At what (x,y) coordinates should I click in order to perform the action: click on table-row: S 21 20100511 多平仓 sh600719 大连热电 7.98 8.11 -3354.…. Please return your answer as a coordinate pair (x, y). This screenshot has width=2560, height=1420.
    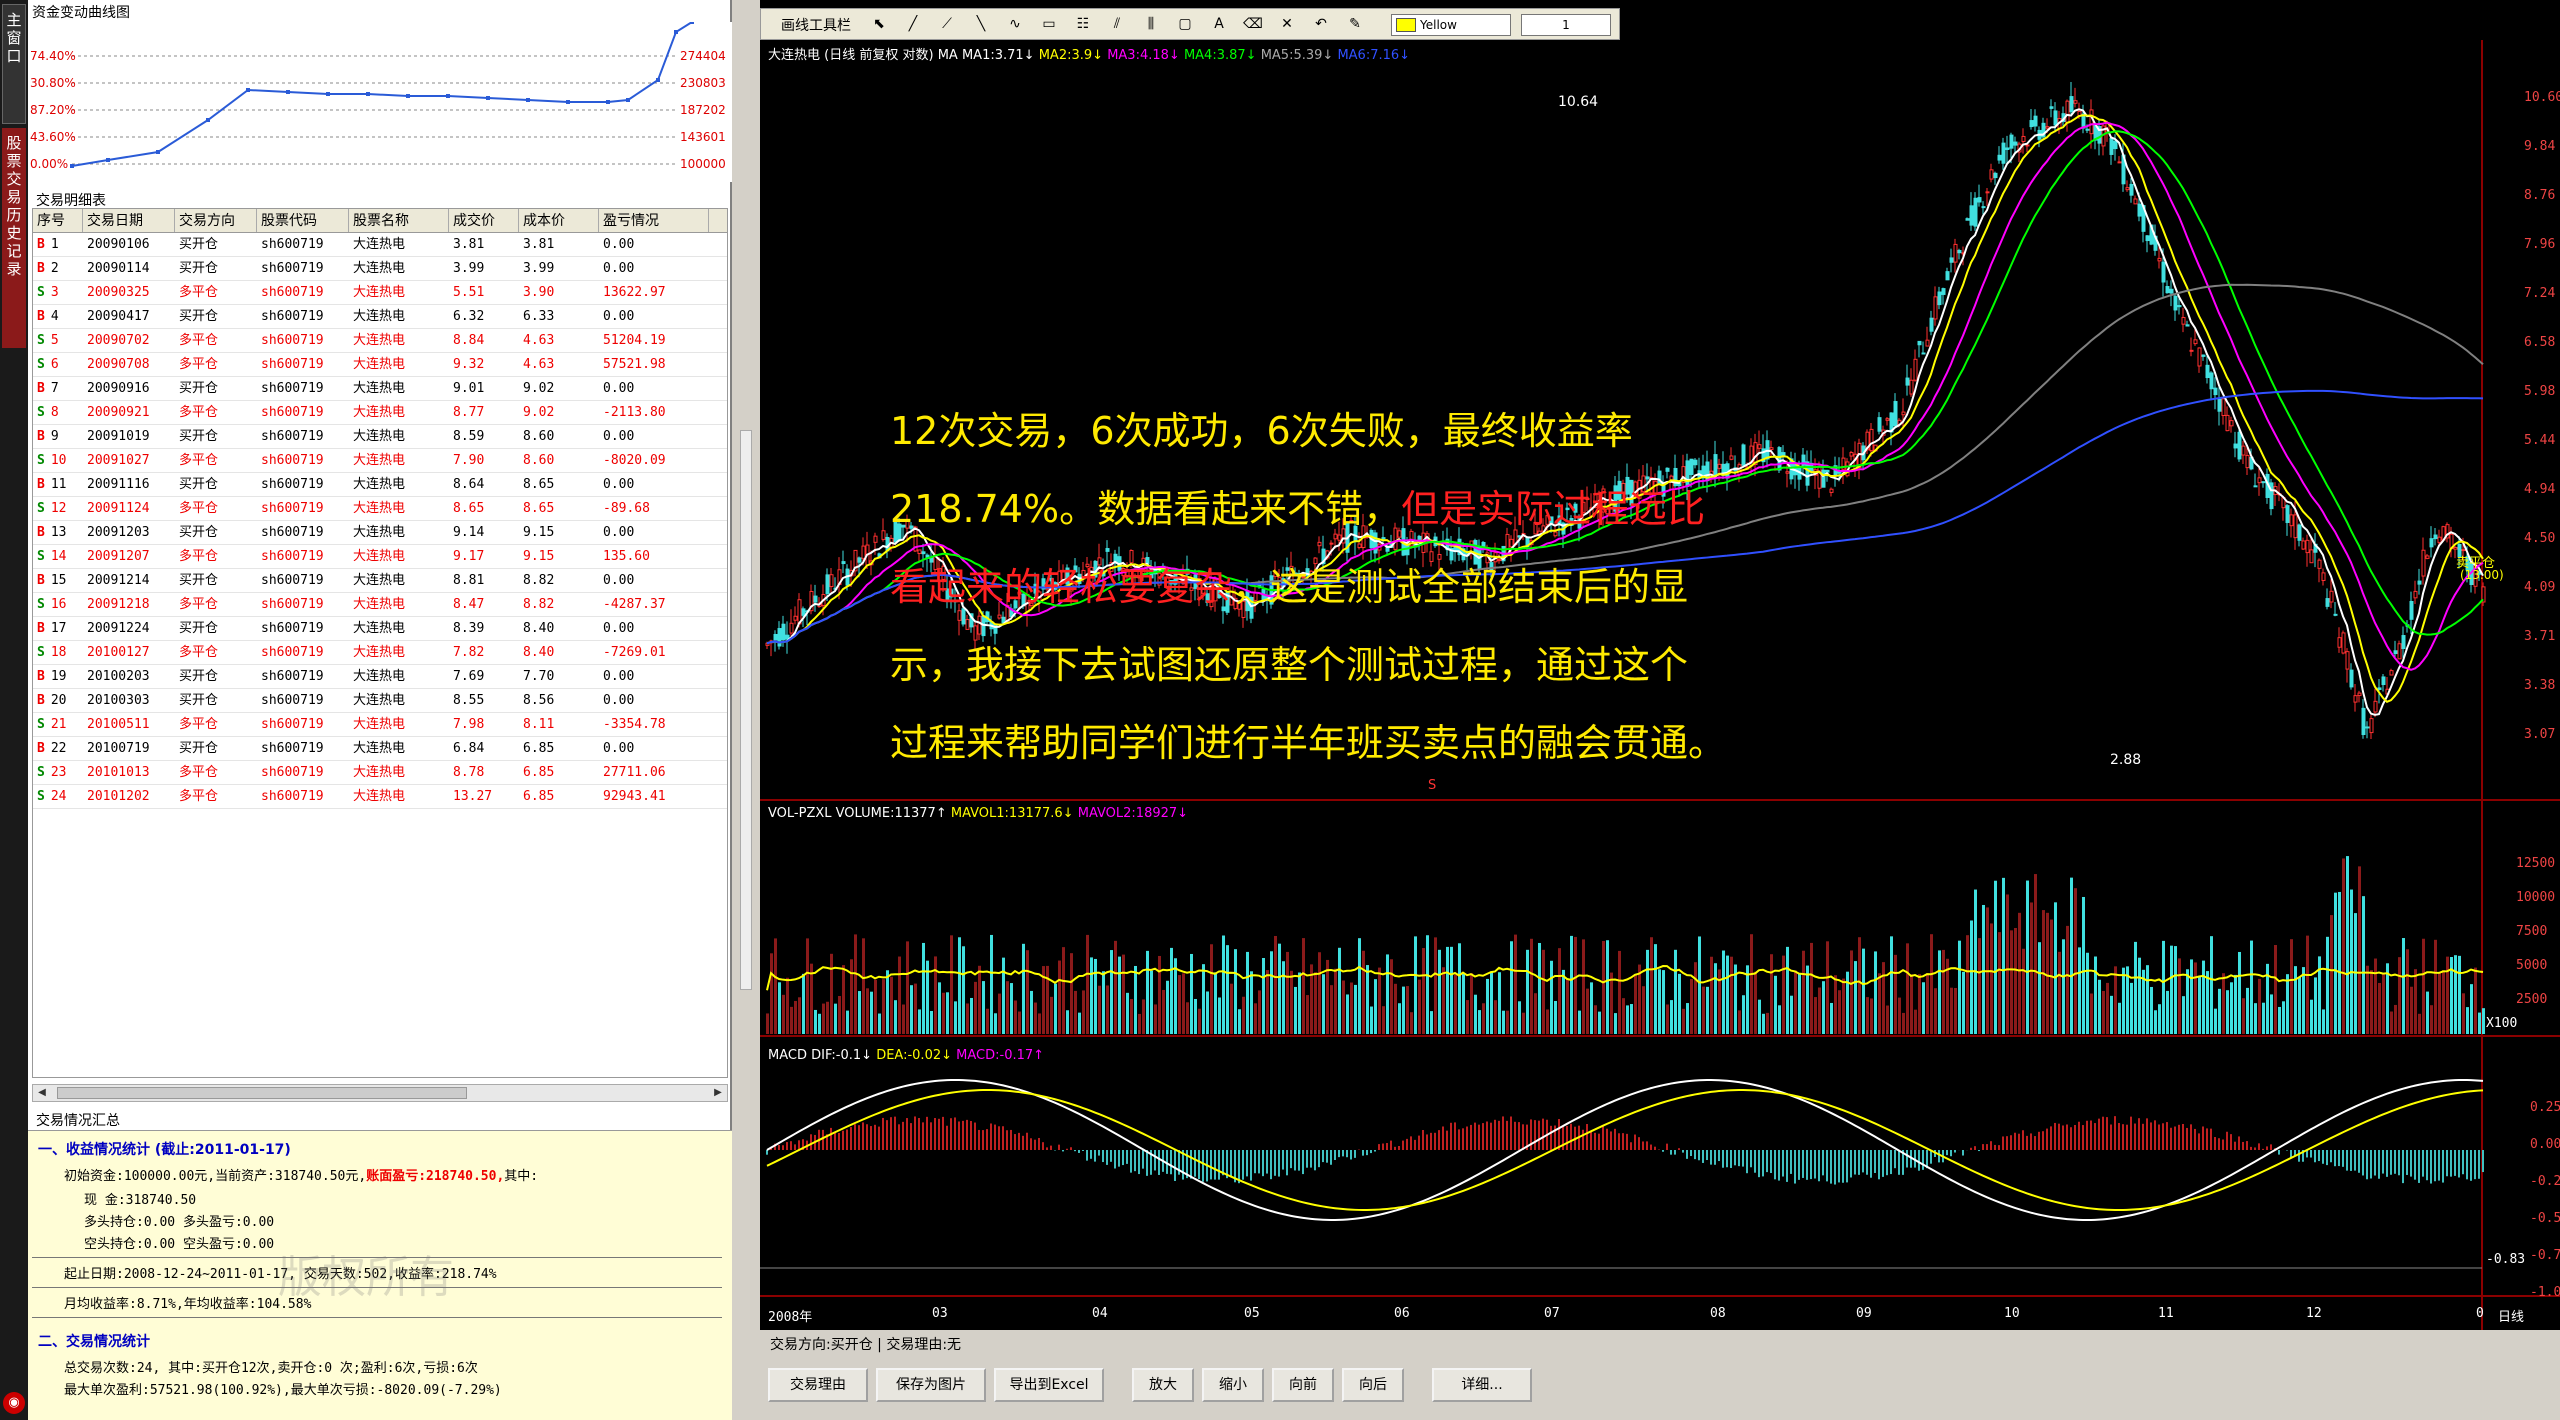
    Looking at the image, I should click on (380, 725).